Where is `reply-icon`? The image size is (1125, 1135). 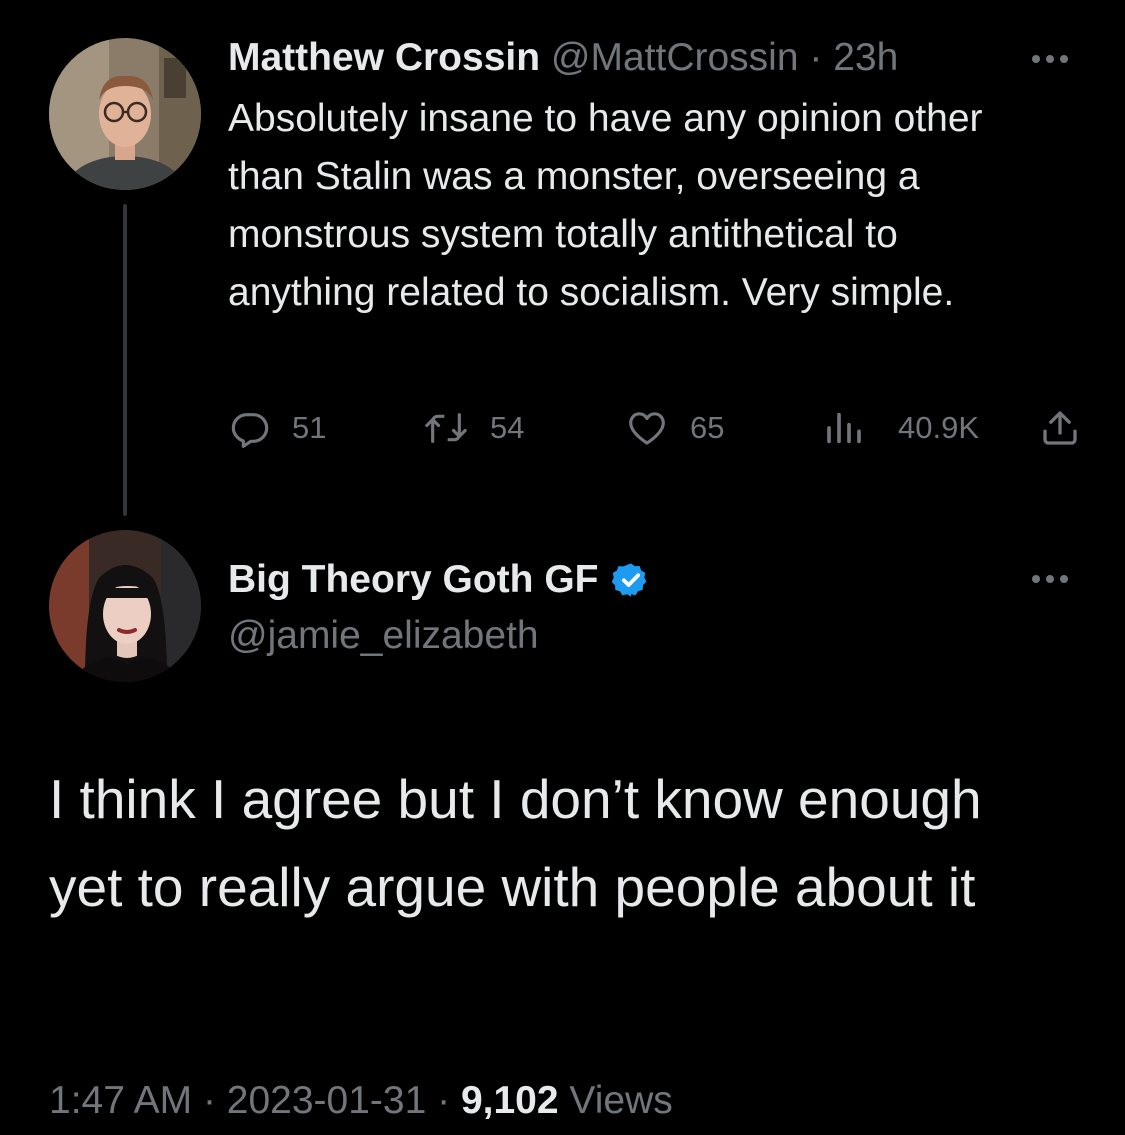
reply-icon is located at coordinates (250, 430).